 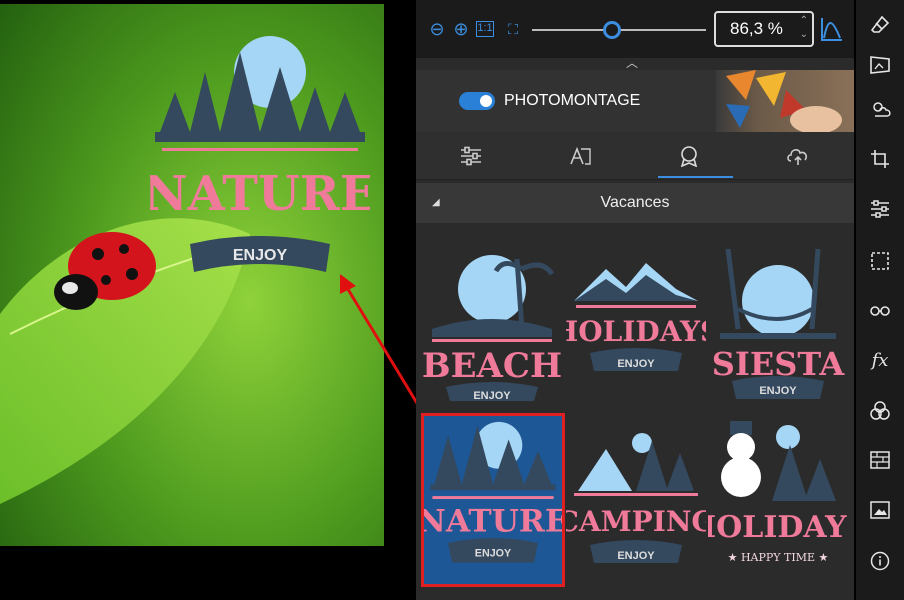 What do you see at coordinates (880, 311) in the screenshot?
I see `glasses-icon` at bounding box center [880, 311].